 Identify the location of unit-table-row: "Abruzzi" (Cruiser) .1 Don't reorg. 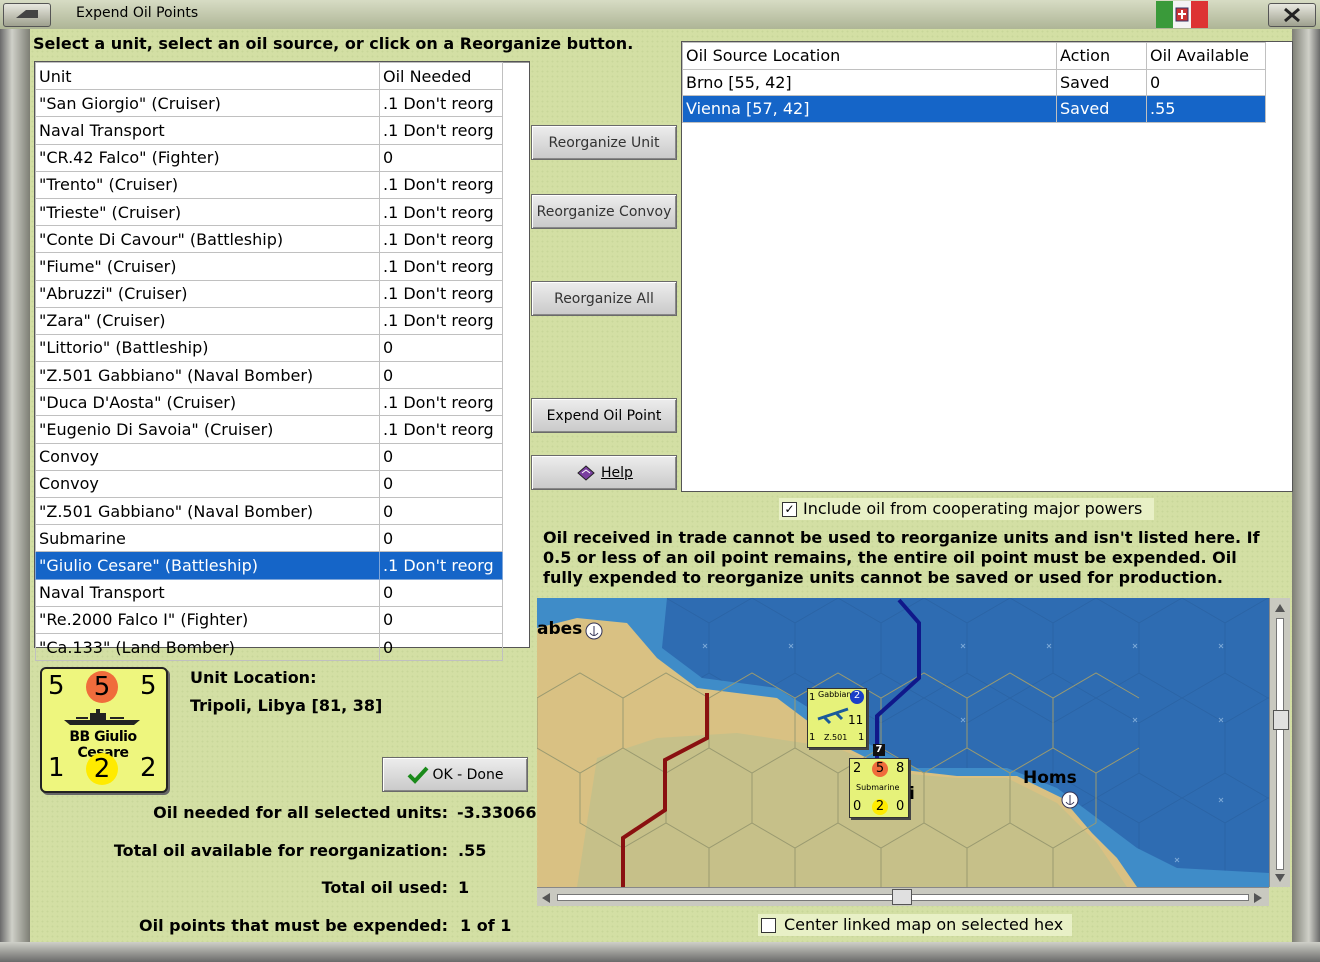
(269, 293).